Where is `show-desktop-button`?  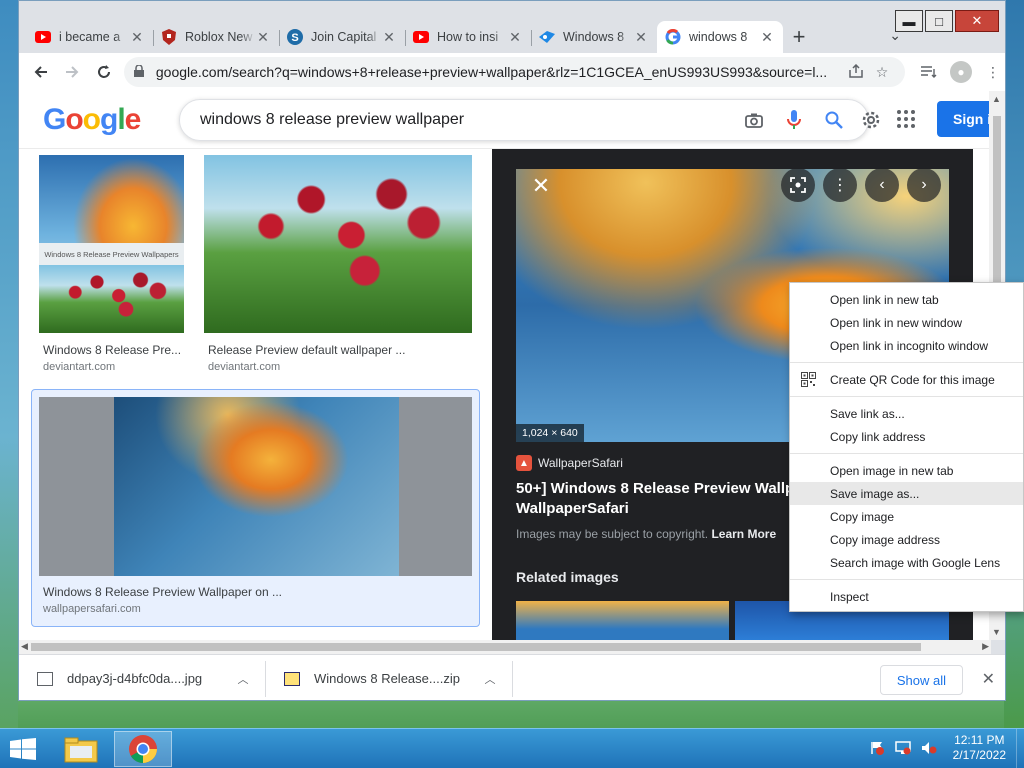 show-desktop-button is located at coordinates (1020, 748).